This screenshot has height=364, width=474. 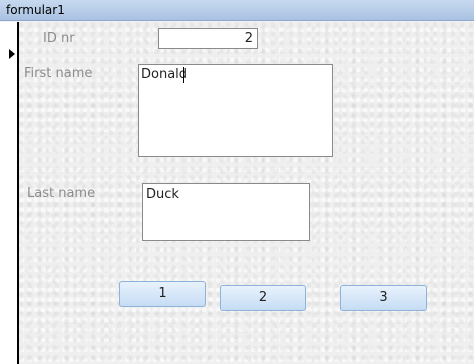 What do you see at coordinates (162, 194) in the screenshot?
I see `last-name-value: Duck` at bounding box center [162, 194].